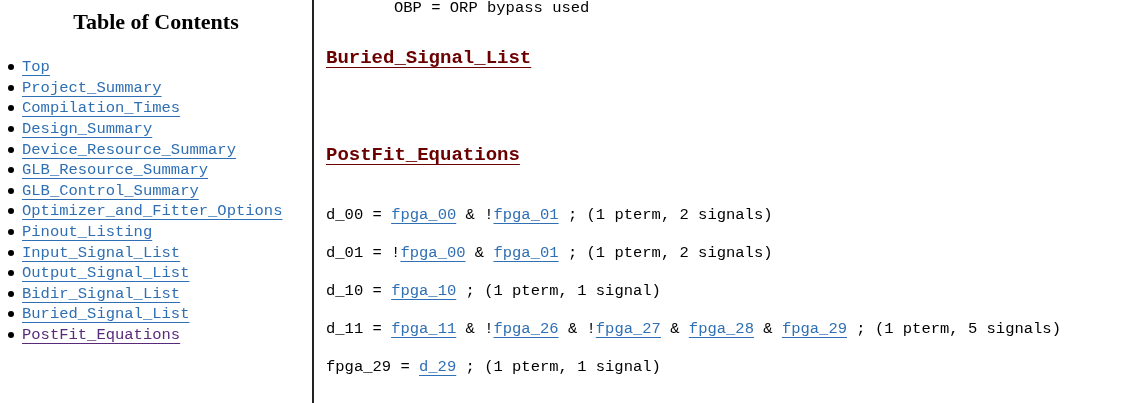 This screenshot has width=1144, height=403. What do you see at coordinates (101, 293) in the screenshot?
I see `toc-link: Bidir_Signal_List` at bounding box center [101, 293].